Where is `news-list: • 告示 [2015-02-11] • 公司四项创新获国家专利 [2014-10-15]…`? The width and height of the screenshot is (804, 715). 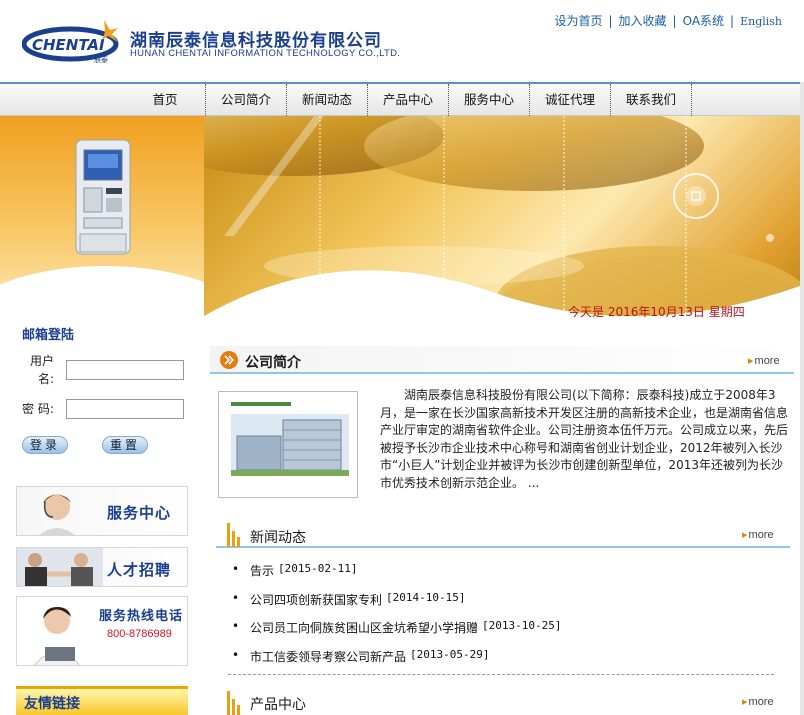 news-list: • 告示 [2015-02-11] • 公司四项创新获国家专利 [2014-10-15]… is located at coordinates (512, 619).